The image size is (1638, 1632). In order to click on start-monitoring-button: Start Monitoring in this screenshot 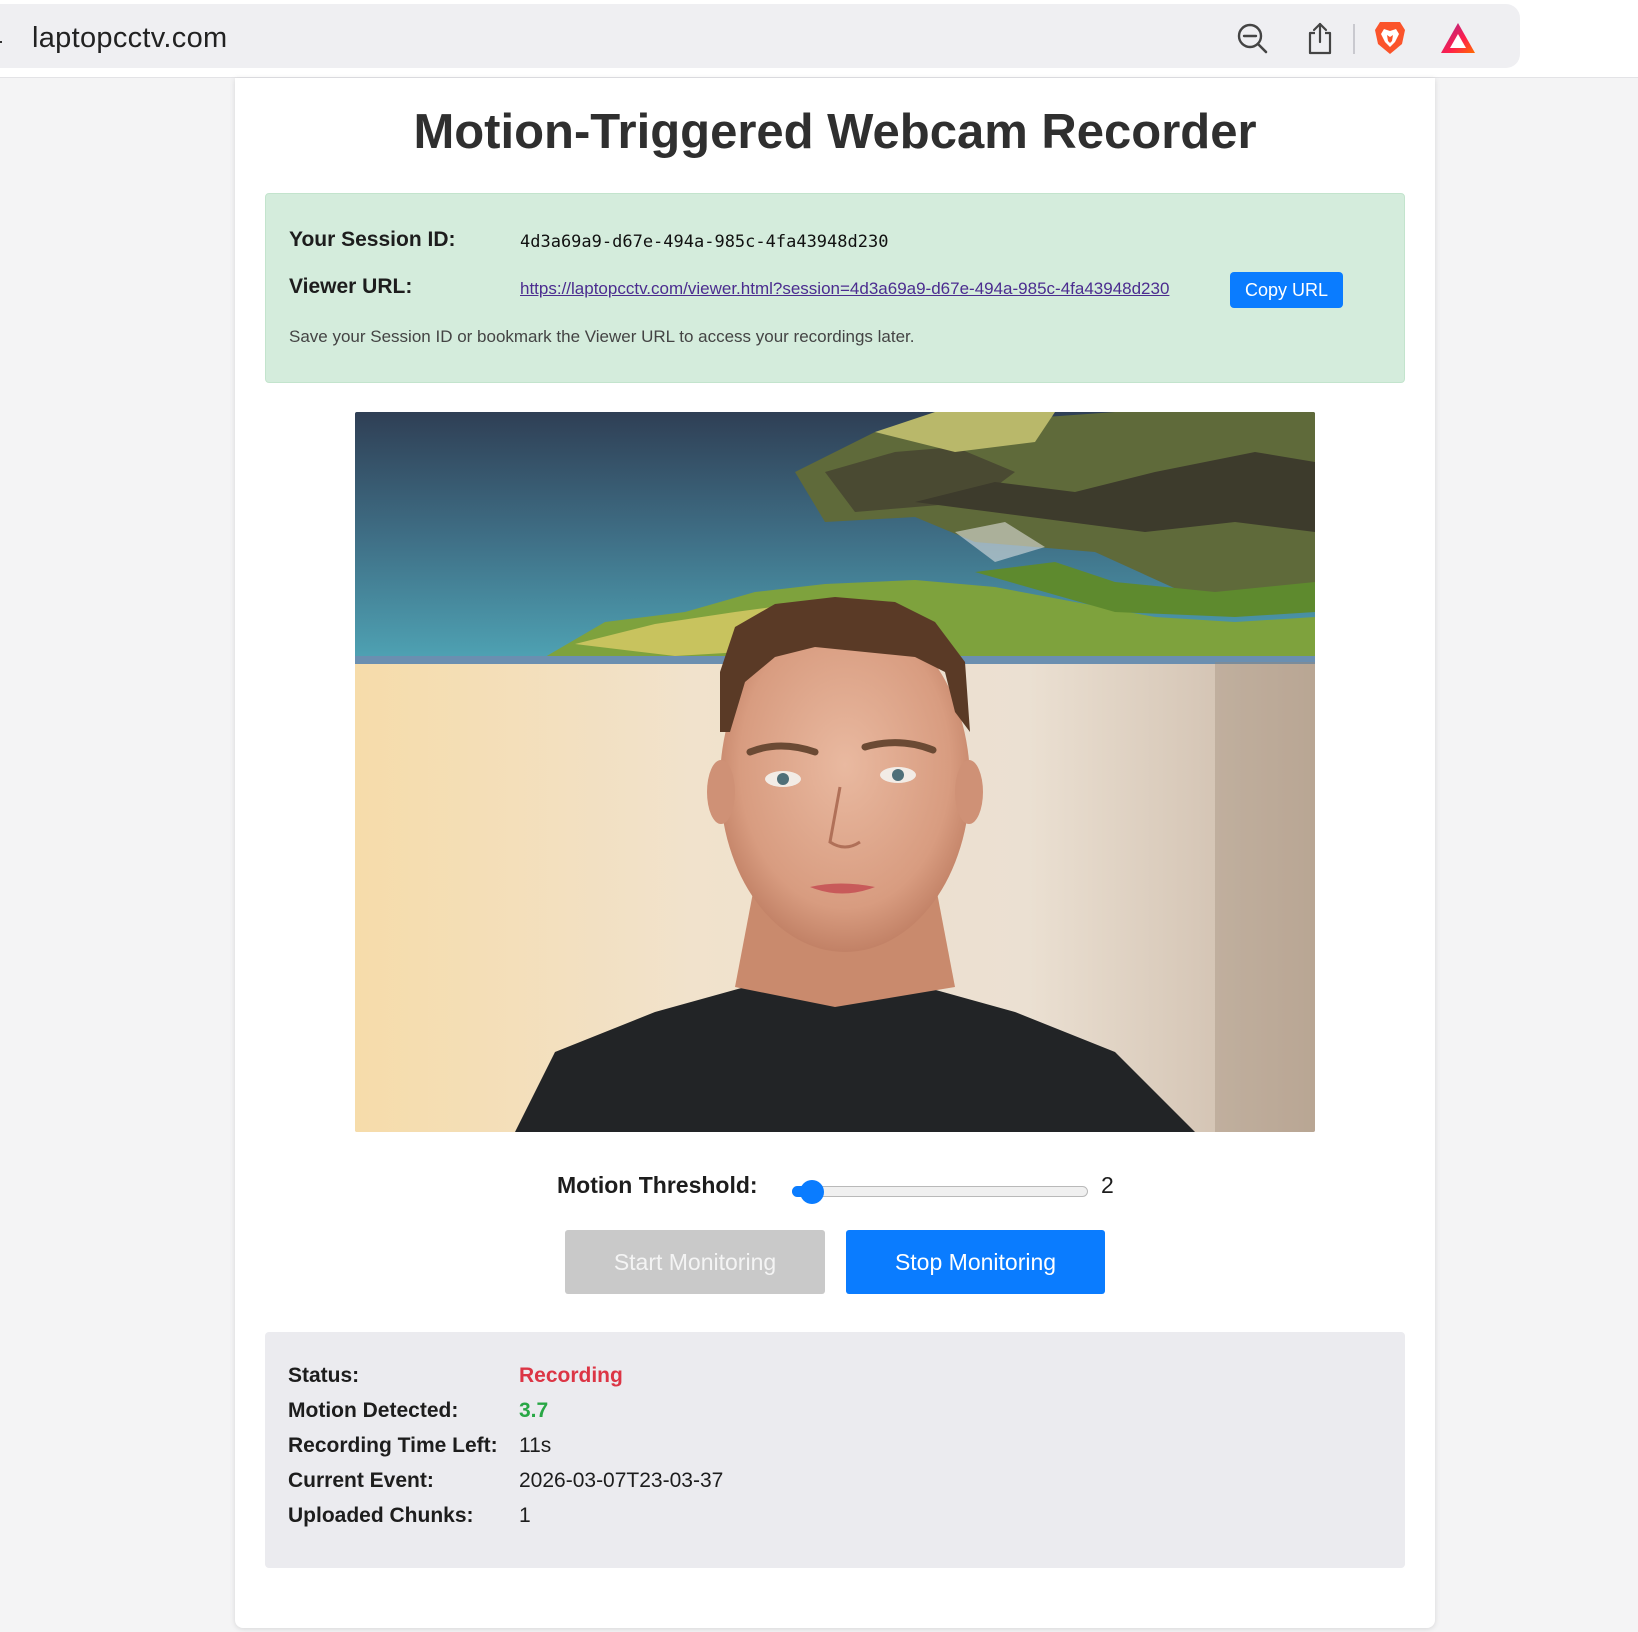, I will do `click(695, 1262)`.